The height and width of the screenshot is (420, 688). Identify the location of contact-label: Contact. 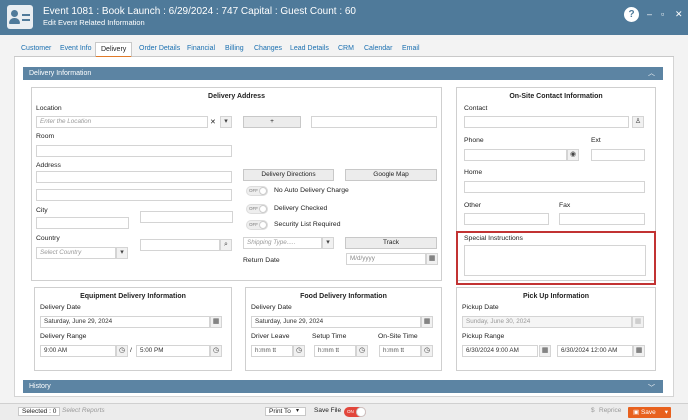
(476, 108).